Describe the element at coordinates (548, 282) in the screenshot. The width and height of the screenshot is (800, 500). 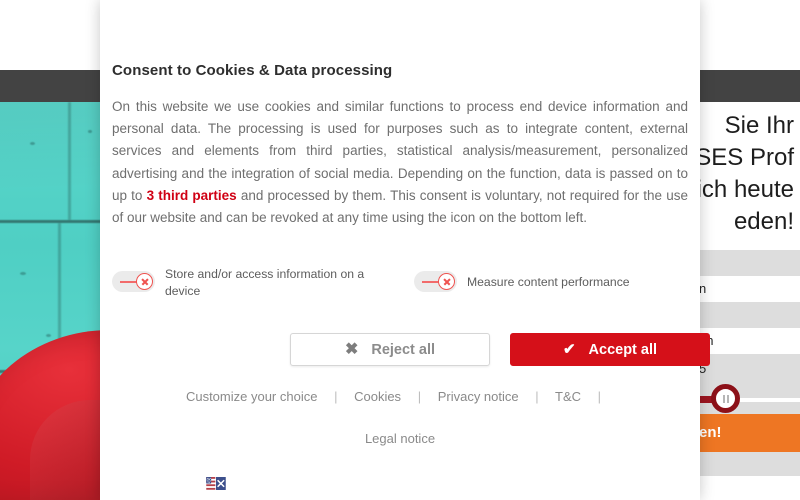
I see `purpose-toggle-label: Measure content performance` at that location.